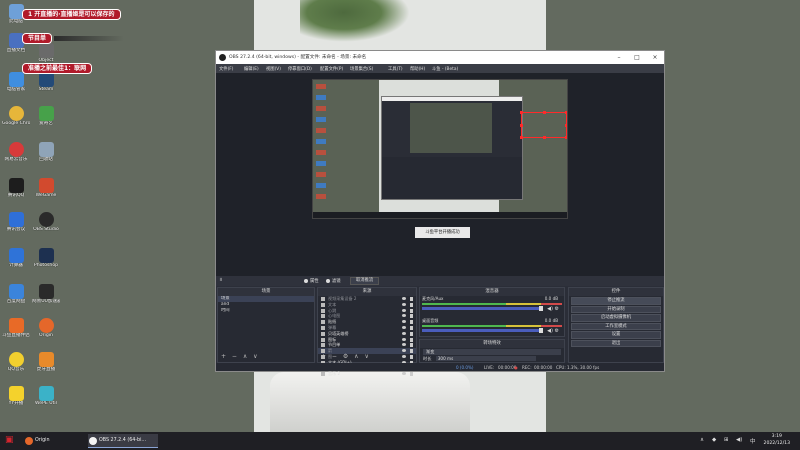 Image resolution: width=800 pixels, height=450 pixels. What do you see at coordinates (46, 222) in the screenshot?
I see `desktop-icon: OBS Studio` at bounding box center [46, 222].